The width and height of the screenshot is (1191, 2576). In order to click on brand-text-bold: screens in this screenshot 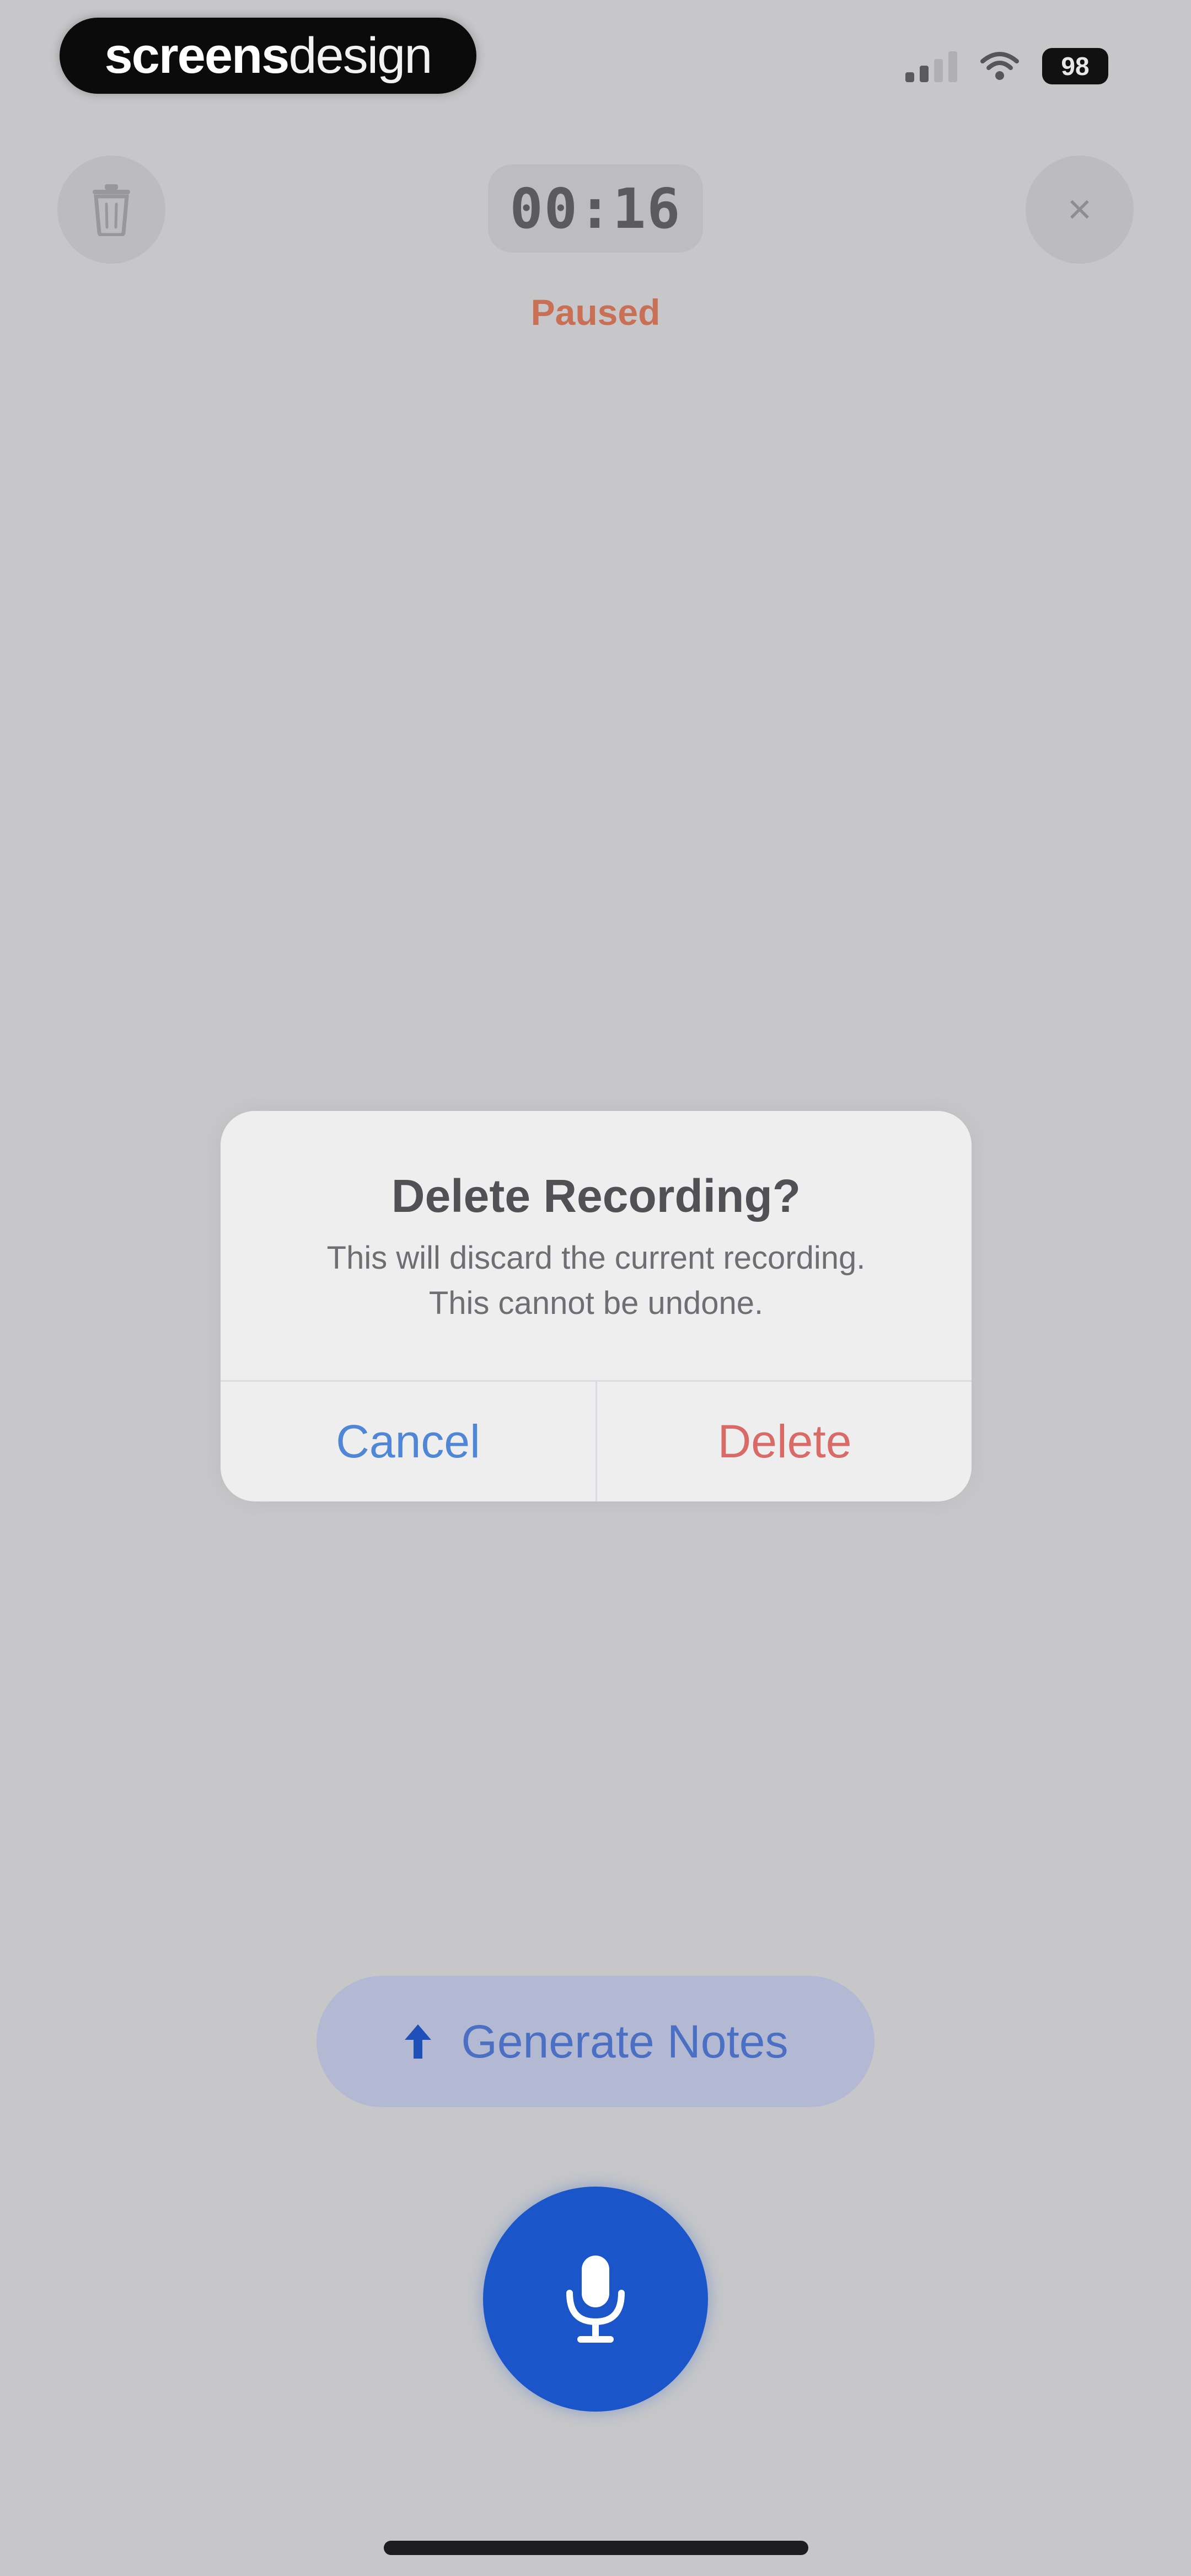, I will do `click(197, 56)`.